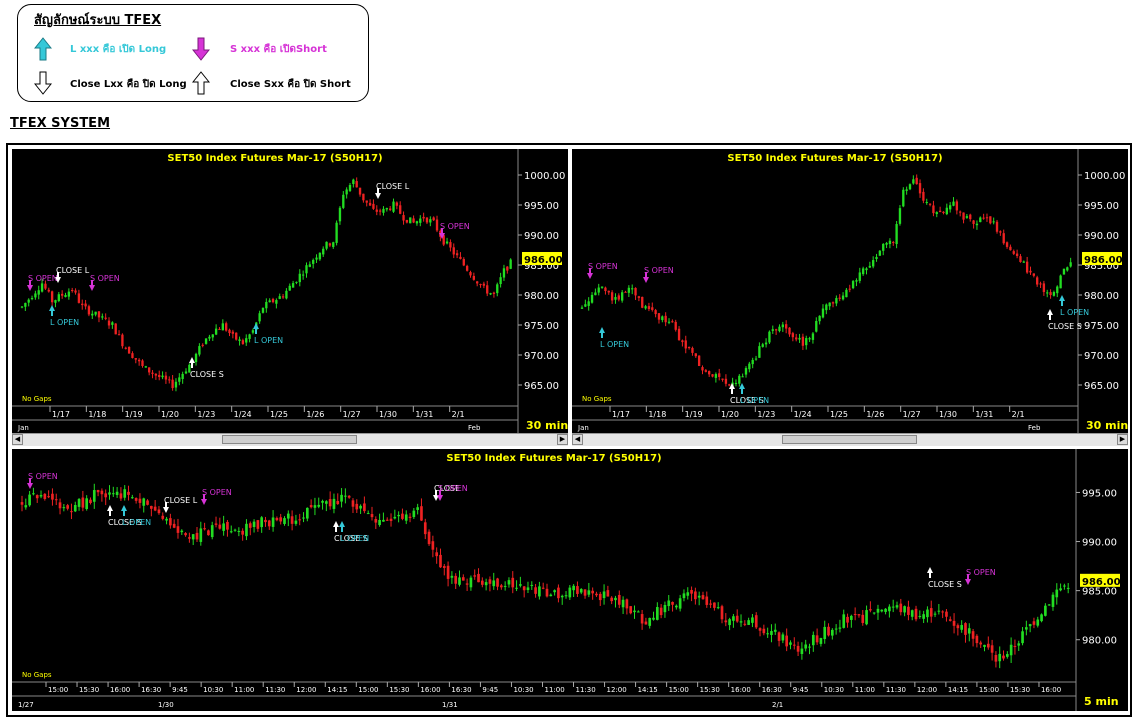  Describe the element at coordinates (730, 414) in the screenshot. I see `x-tick-label: 1/20` at that location.